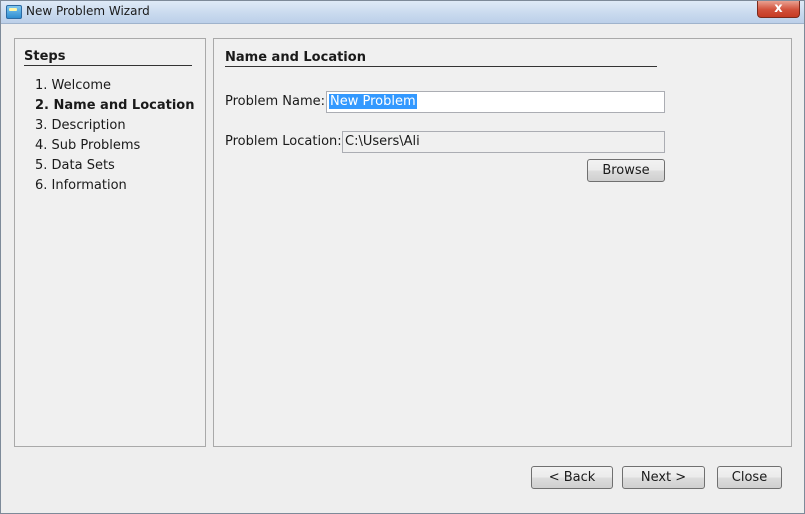 The image size is (805, 514). What do you see at coordinates (572, 477) in the screenshot?
I see `back-button: < Back` at bounding box center [572, 477].